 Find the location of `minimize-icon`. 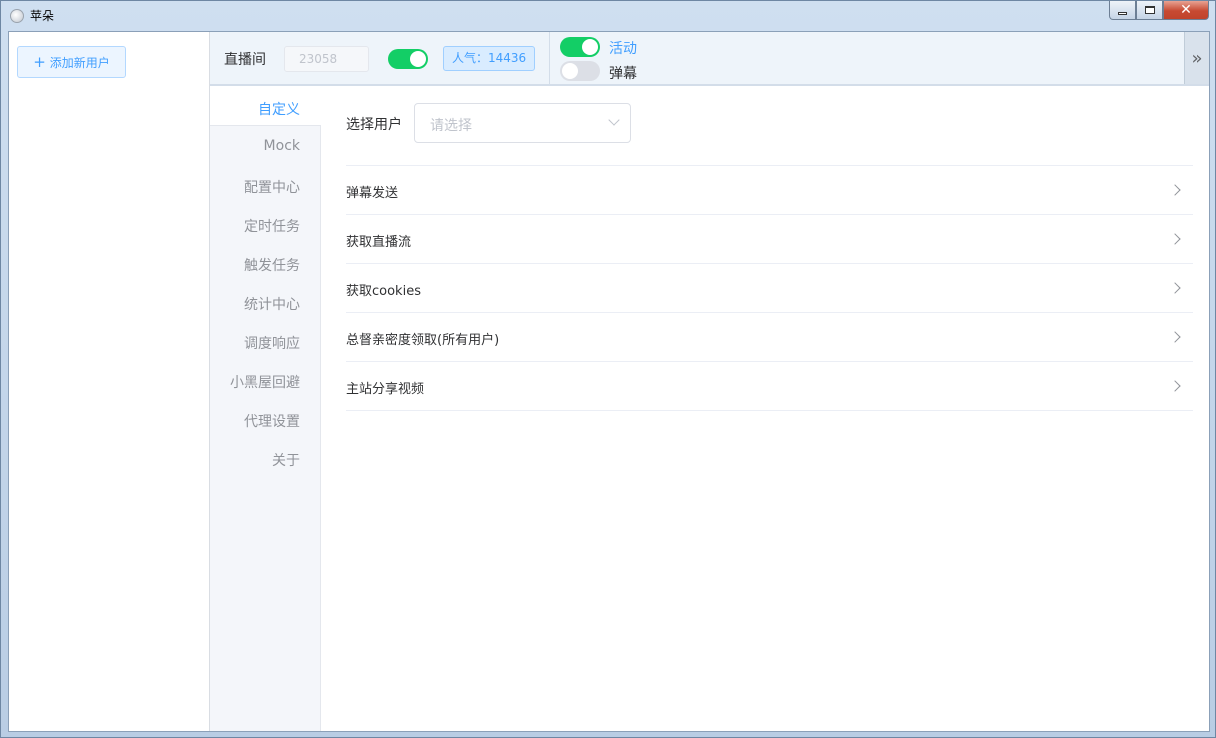

minimize-icon is located at coordinates (1122, 13).